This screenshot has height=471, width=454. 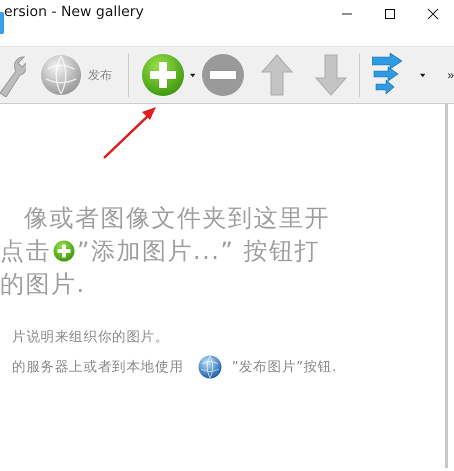 I want to click on close-icon, so click(x=432, y=14).